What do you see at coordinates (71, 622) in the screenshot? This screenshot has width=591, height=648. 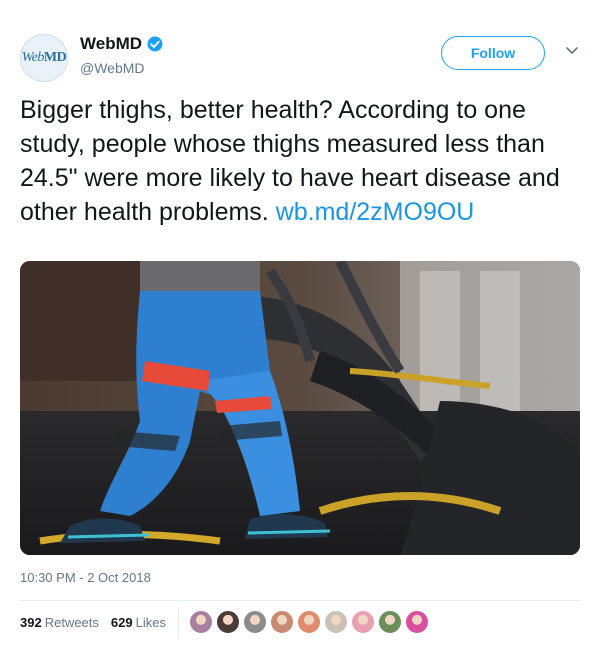 I see `retweets-label: Retweets` at bounding box center [71, 622].